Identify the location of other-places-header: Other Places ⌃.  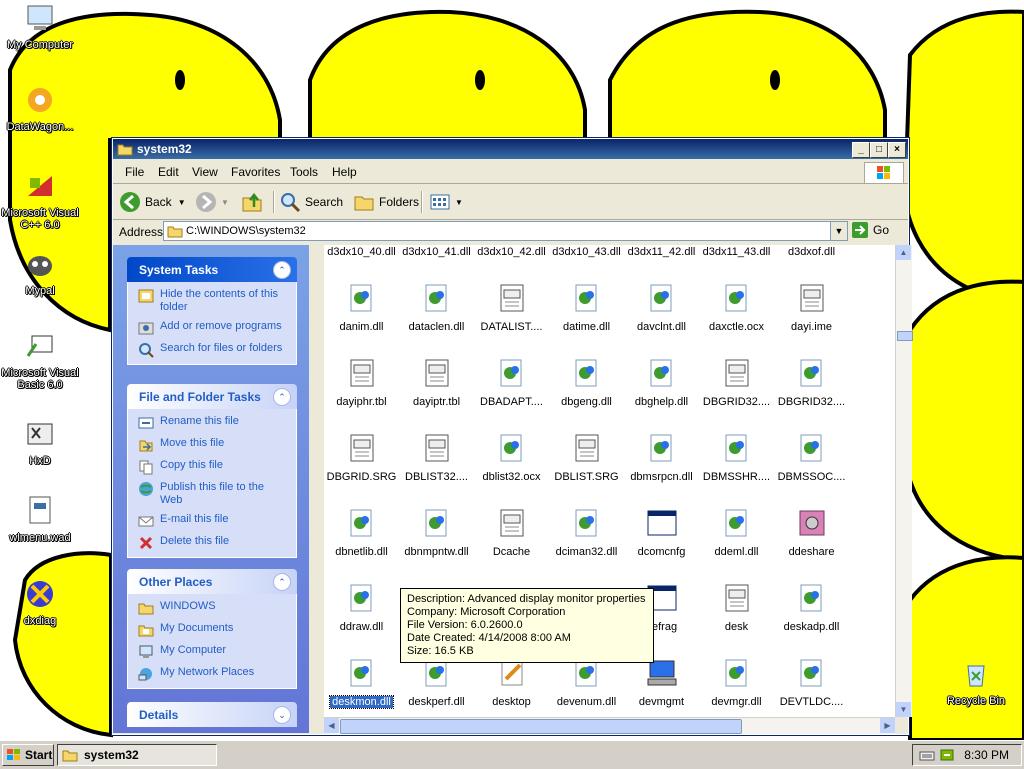
(212, 581).